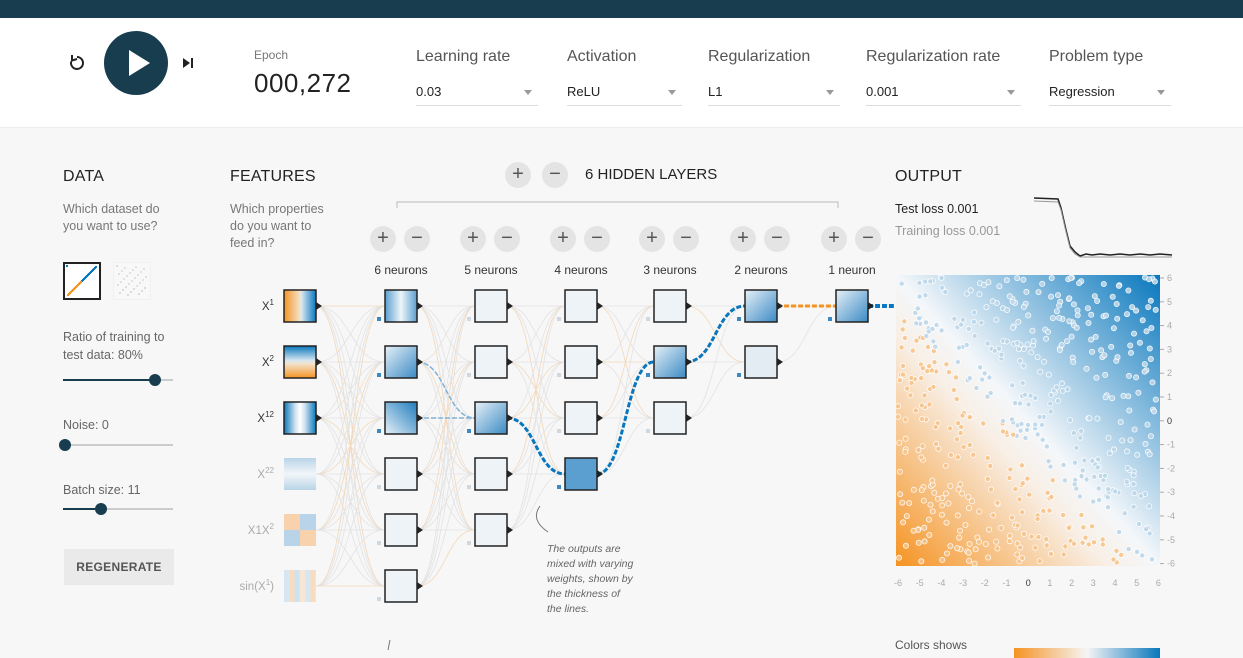  Describe the element at coordinates (555, 175) in the screenshot. I see `remove-layer-button: −` at that location.